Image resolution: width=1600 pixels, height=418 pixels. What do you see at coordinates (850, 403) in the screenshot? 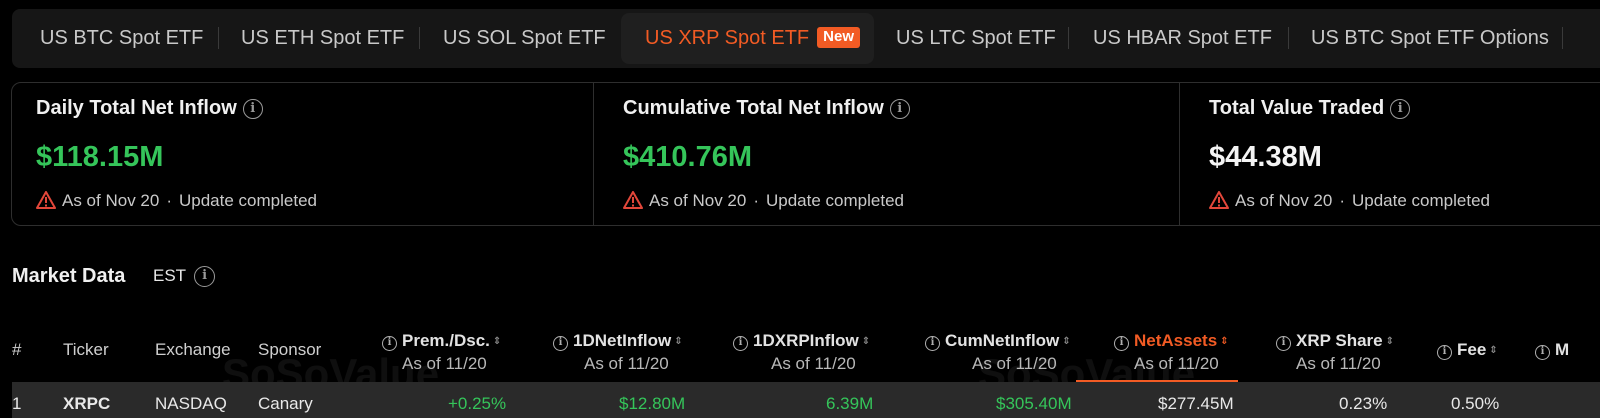
I see `cell-1d-xrp-inflow: 6.39M` at bounding box center [850, 403].